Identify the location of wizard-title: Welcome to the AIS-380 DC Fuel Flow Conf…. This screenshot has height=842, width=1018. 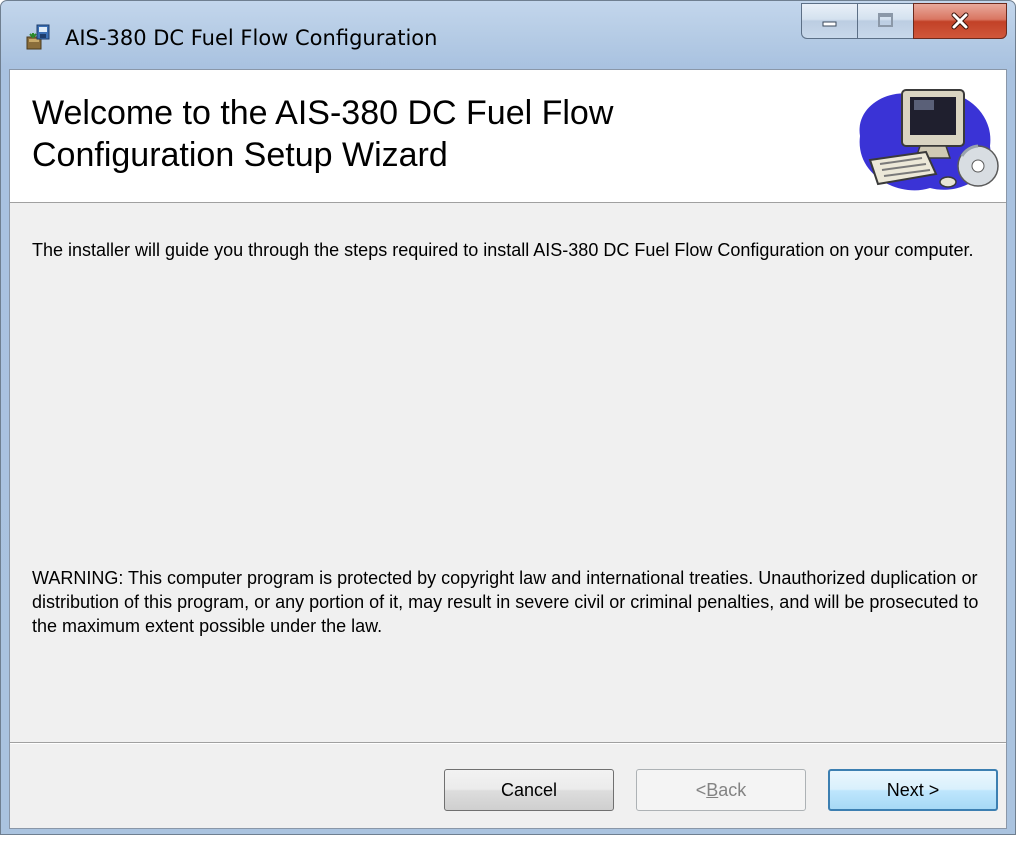
(412, 134).